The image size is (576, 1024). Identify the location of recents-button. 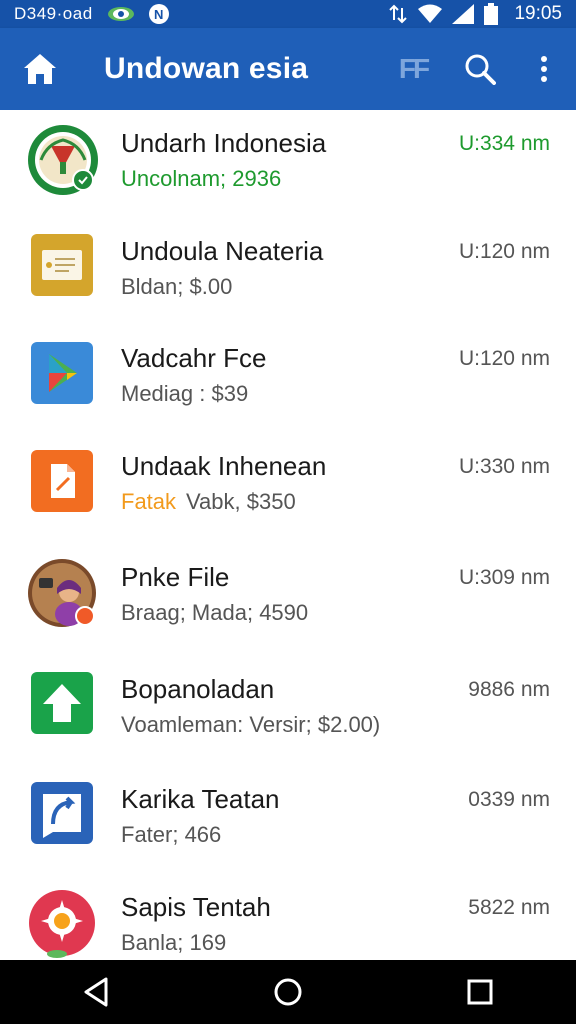
(480, 992).